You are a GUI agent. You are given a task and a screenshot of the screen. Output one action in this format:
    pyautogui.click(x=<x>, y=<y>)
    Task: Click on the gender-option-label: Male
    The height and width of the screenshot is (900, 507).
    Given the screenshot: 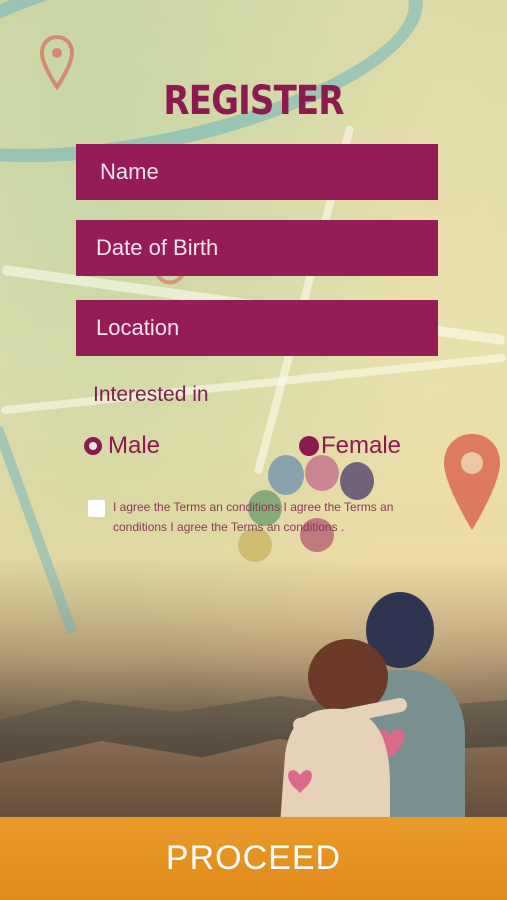 What is the action you would take?
    pyautogui.click(x=134, y=445)
    